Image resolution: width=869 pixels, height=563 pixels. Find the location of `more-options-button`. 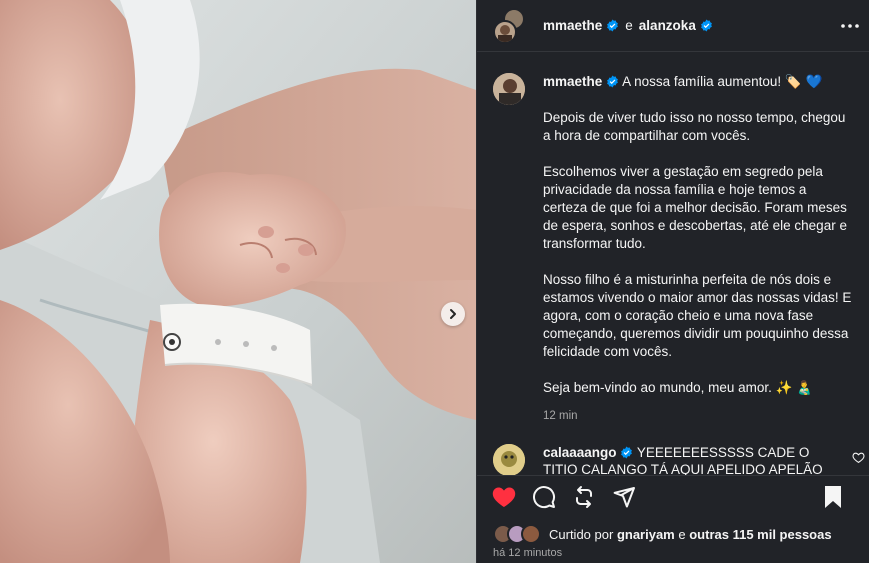

more-options-button is located at coordinates (850, 26).